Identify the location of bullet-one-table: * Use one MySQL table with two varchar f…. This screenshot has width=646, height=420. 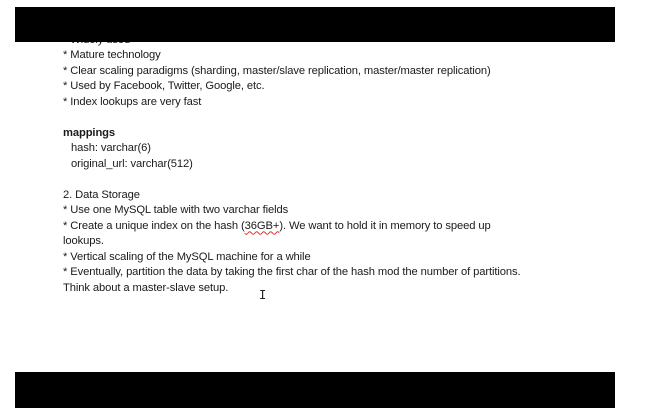
(176, 210).